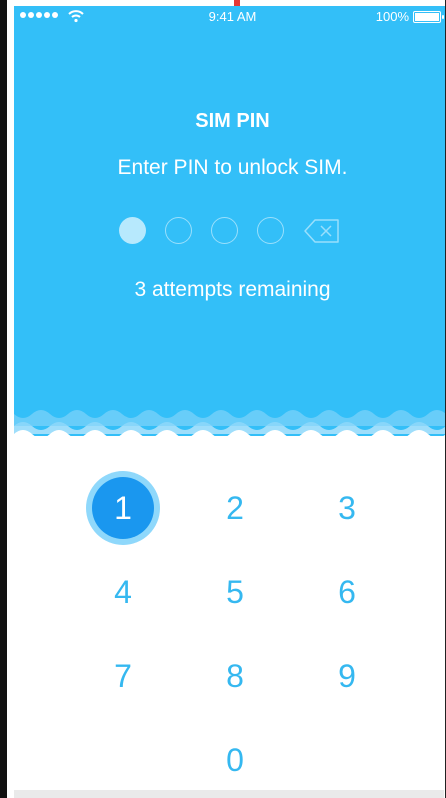 This screenshot has height=798, width=446. What do you see at coordinates (232, 289) in the screenshot?
I see `attempts-remaining: 3 attempts remaining` at bounding box center [232, 289].